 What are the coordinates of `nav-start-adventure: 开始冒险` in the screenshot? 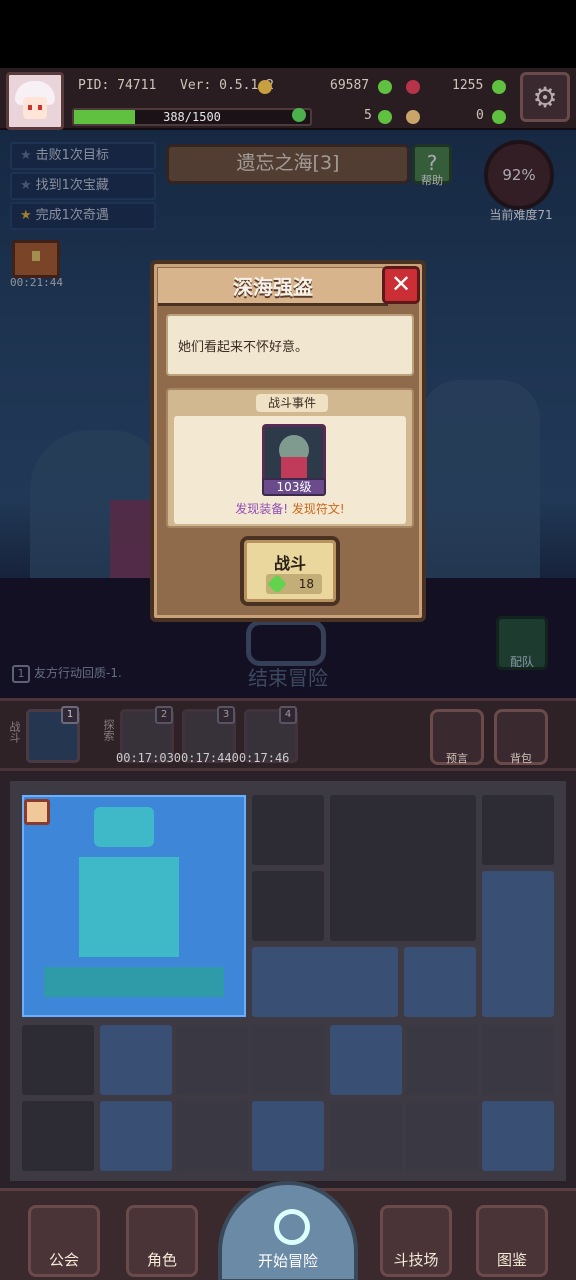 It's located at (288, 1230).